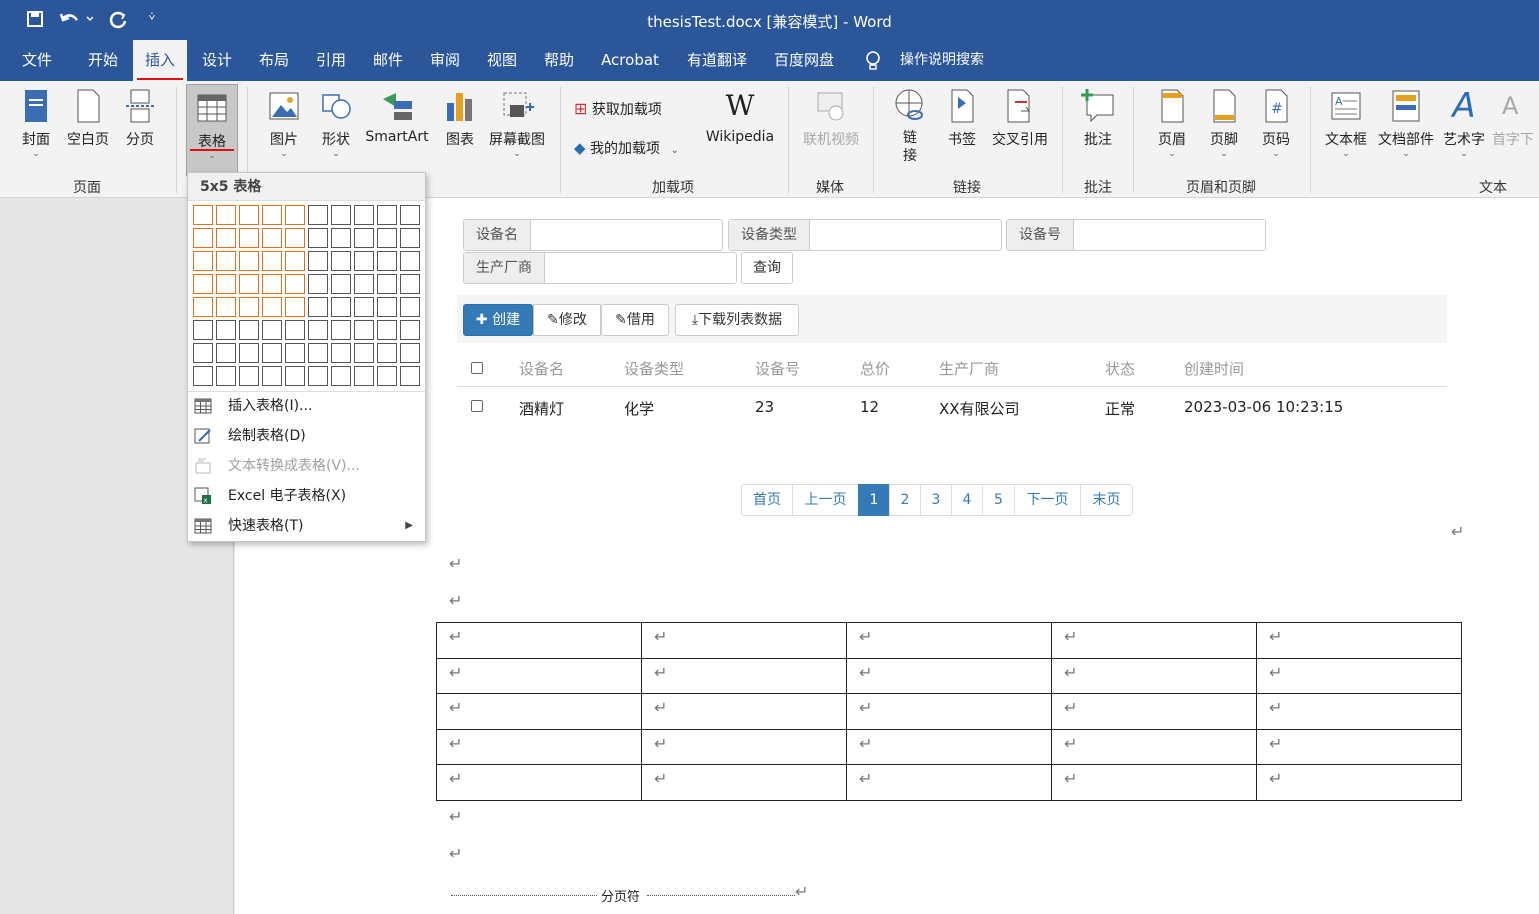 Image resolution: width=1539 pixels, height=914 pixels. Describe the element at coordinates (477, 406) in the screenshot. I see `row-checkbox` at that location.